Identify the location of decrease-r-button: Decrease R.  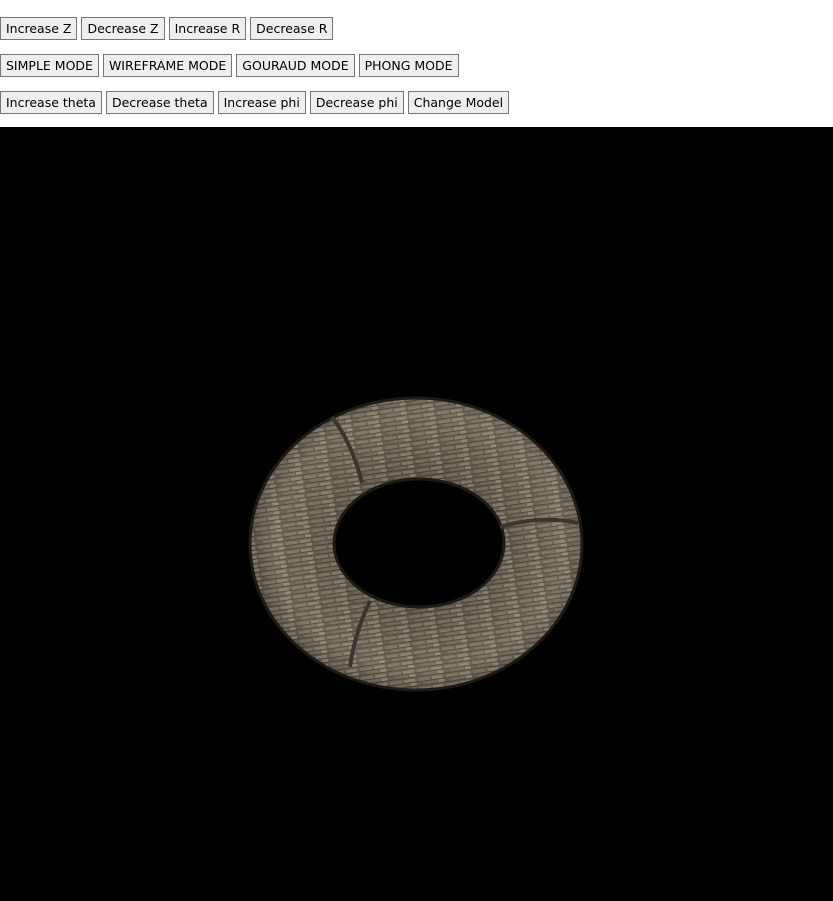
(292, 28).